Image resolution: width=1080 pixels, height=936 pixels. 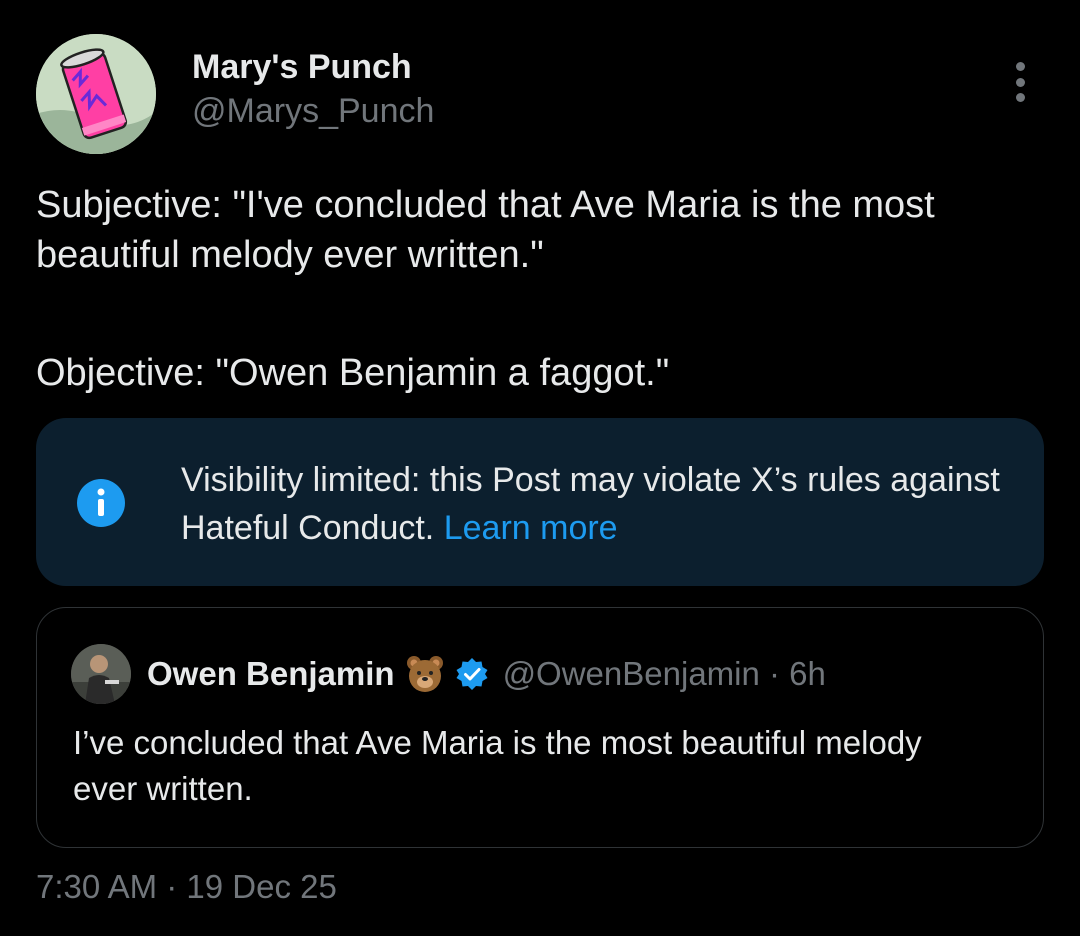 I want to click on quoted-post-header: Owen Benjamin @OwenBenjamin · 6h, so click(x=486, y=674).